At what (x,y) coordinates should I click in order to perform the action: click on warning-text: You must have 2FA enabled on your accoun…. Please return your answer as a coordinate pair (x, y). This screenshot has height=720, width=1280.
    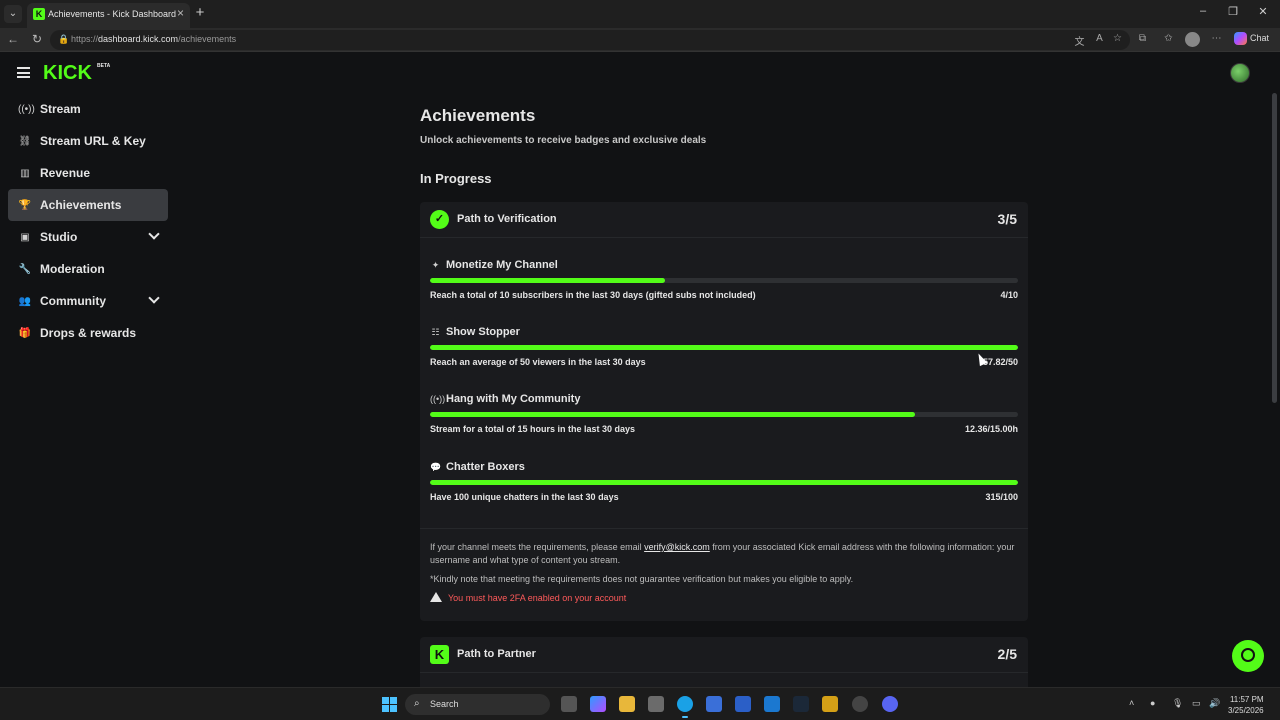
    Looking at the image, I should click on (537, 598).